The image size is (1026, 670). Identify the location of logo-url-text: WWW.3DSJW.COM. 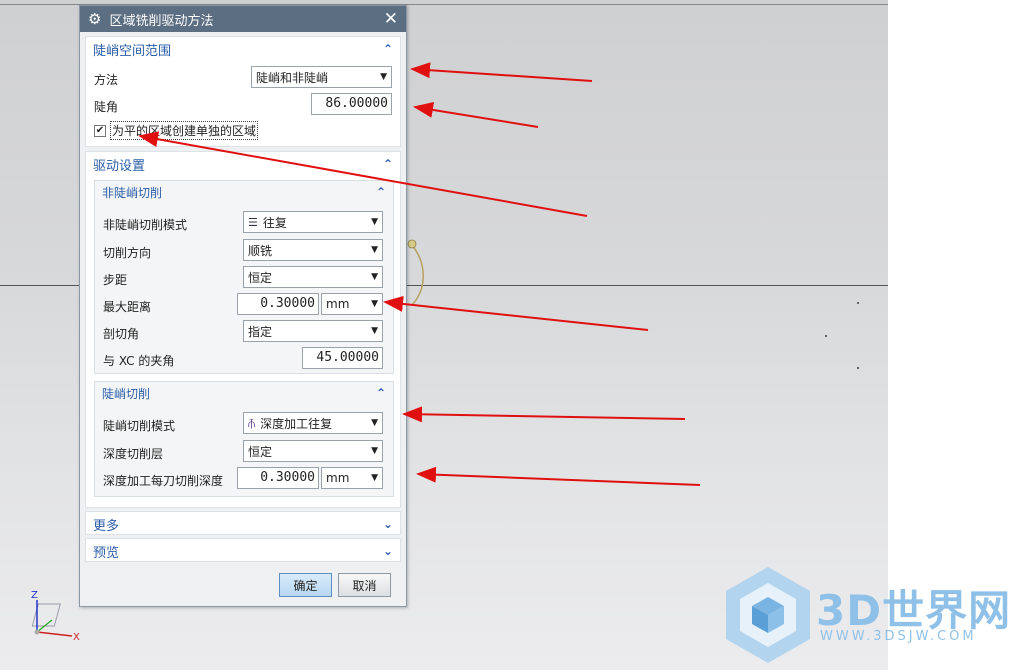
(898, 636).